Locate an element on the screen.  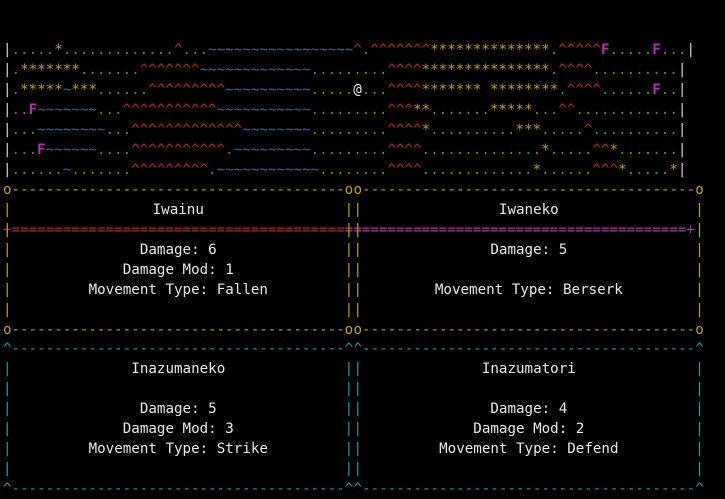
card-stat-line: Damage: 6 is located at coordinates (178, 250).